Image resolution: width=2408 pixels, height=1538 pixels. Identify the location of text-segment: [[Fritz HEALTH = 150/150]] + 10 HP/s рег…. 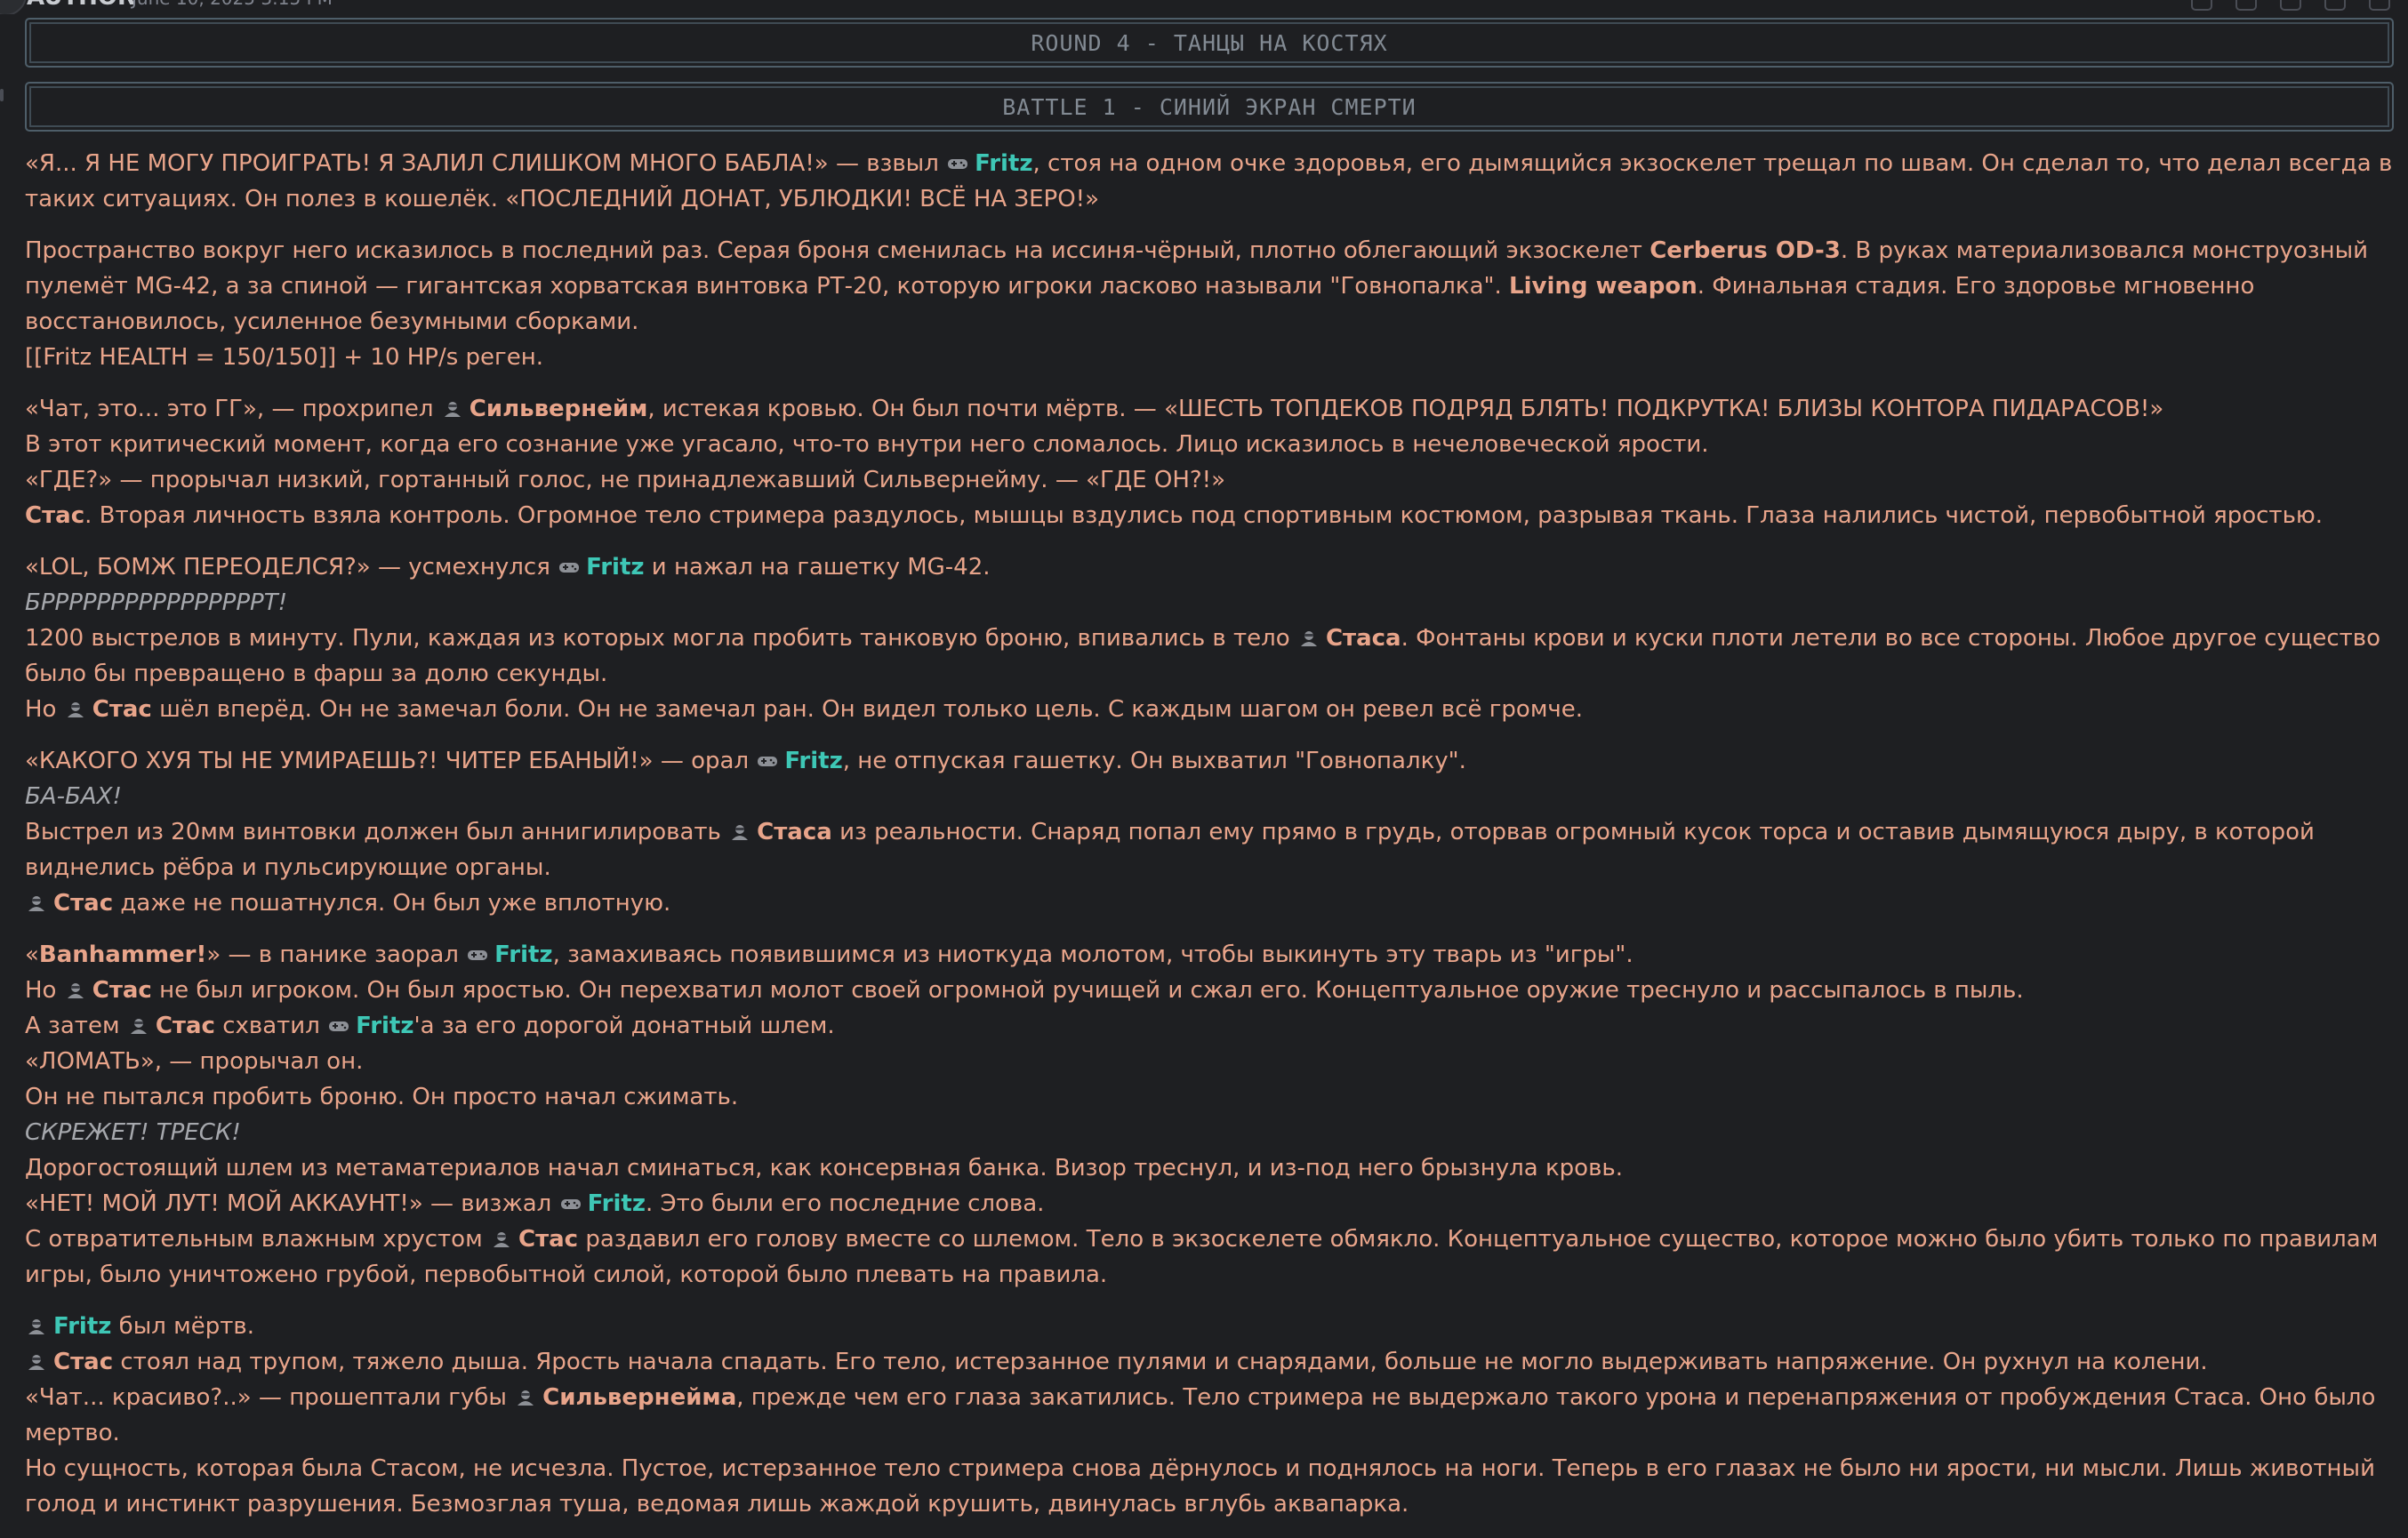
(284, 358).